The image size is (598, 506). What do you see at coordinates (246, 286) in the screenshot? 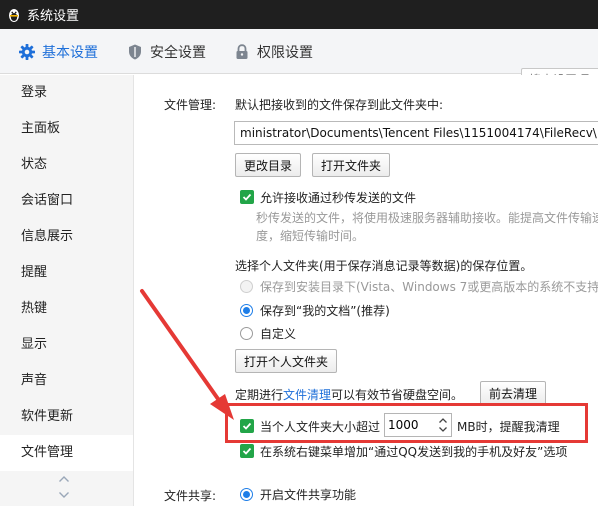
I see `radio-install-directory` at bounding box center [246, 286].